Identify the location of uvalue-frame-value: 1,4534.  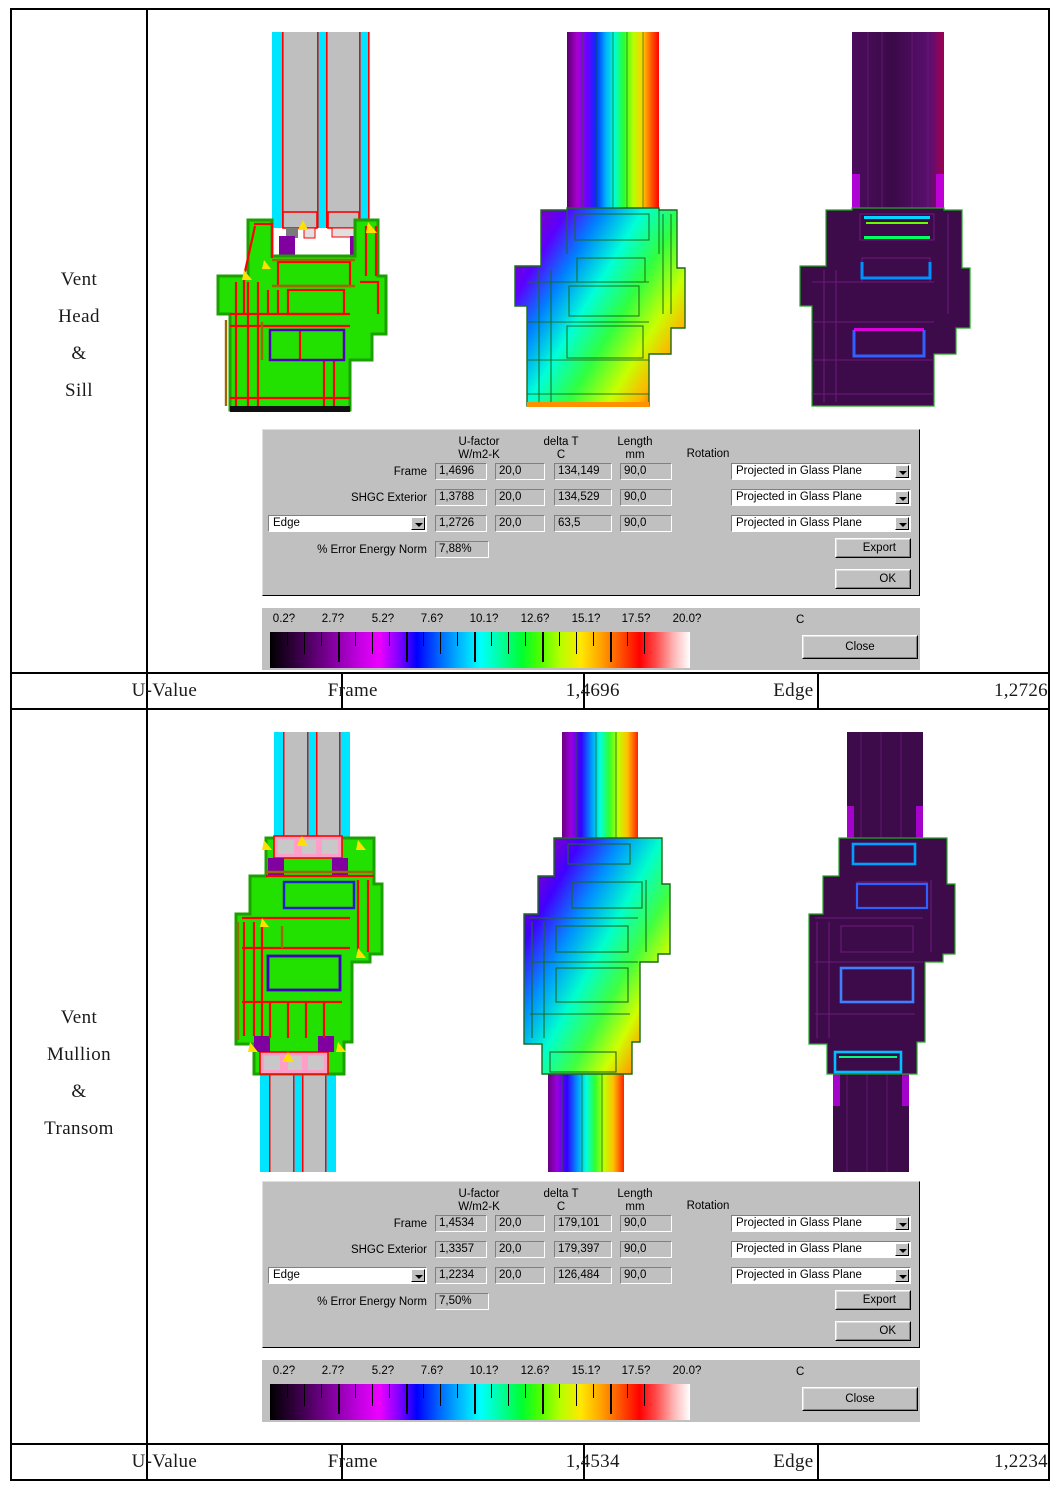
(592, 1461).